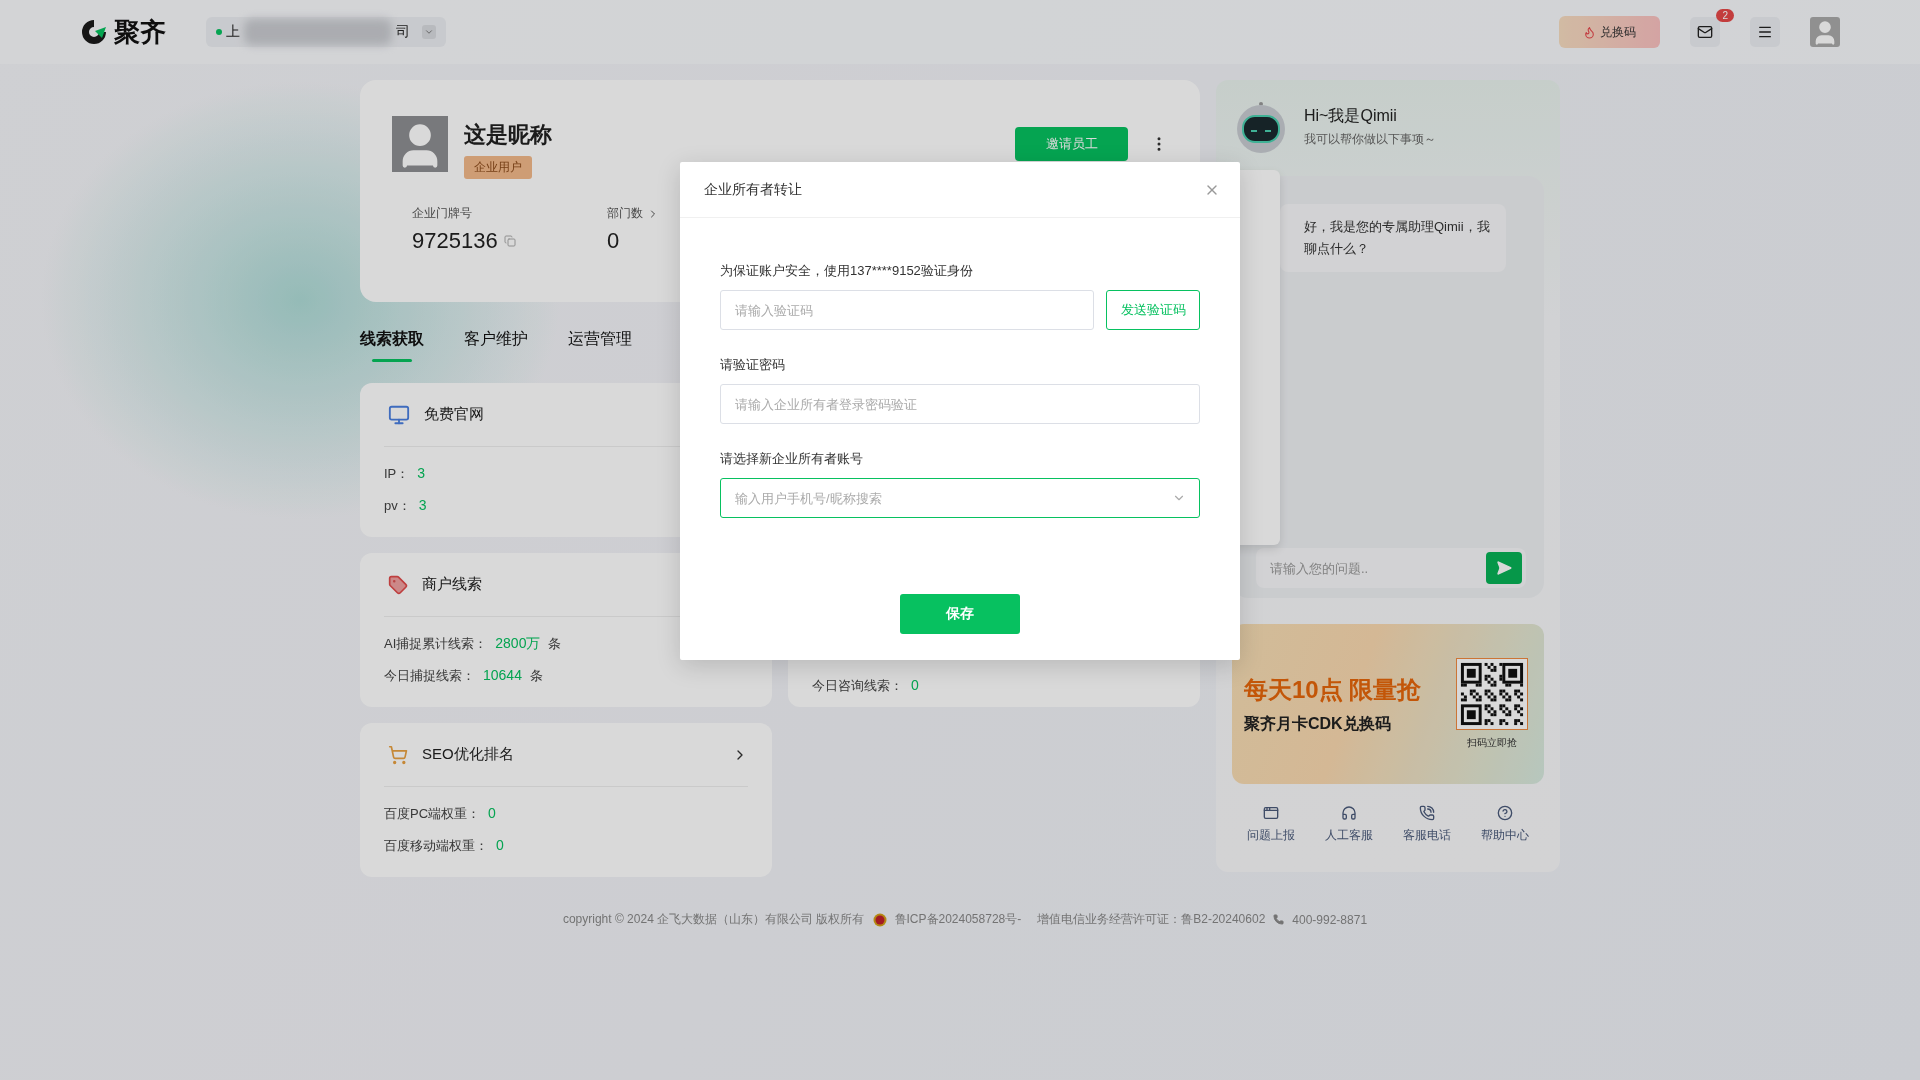 The image size is (1920, 1080). What do you see at coordinates (397, 506) in the screenshot?
I see `metric-label: pv：` at bounding box center [397, 506].